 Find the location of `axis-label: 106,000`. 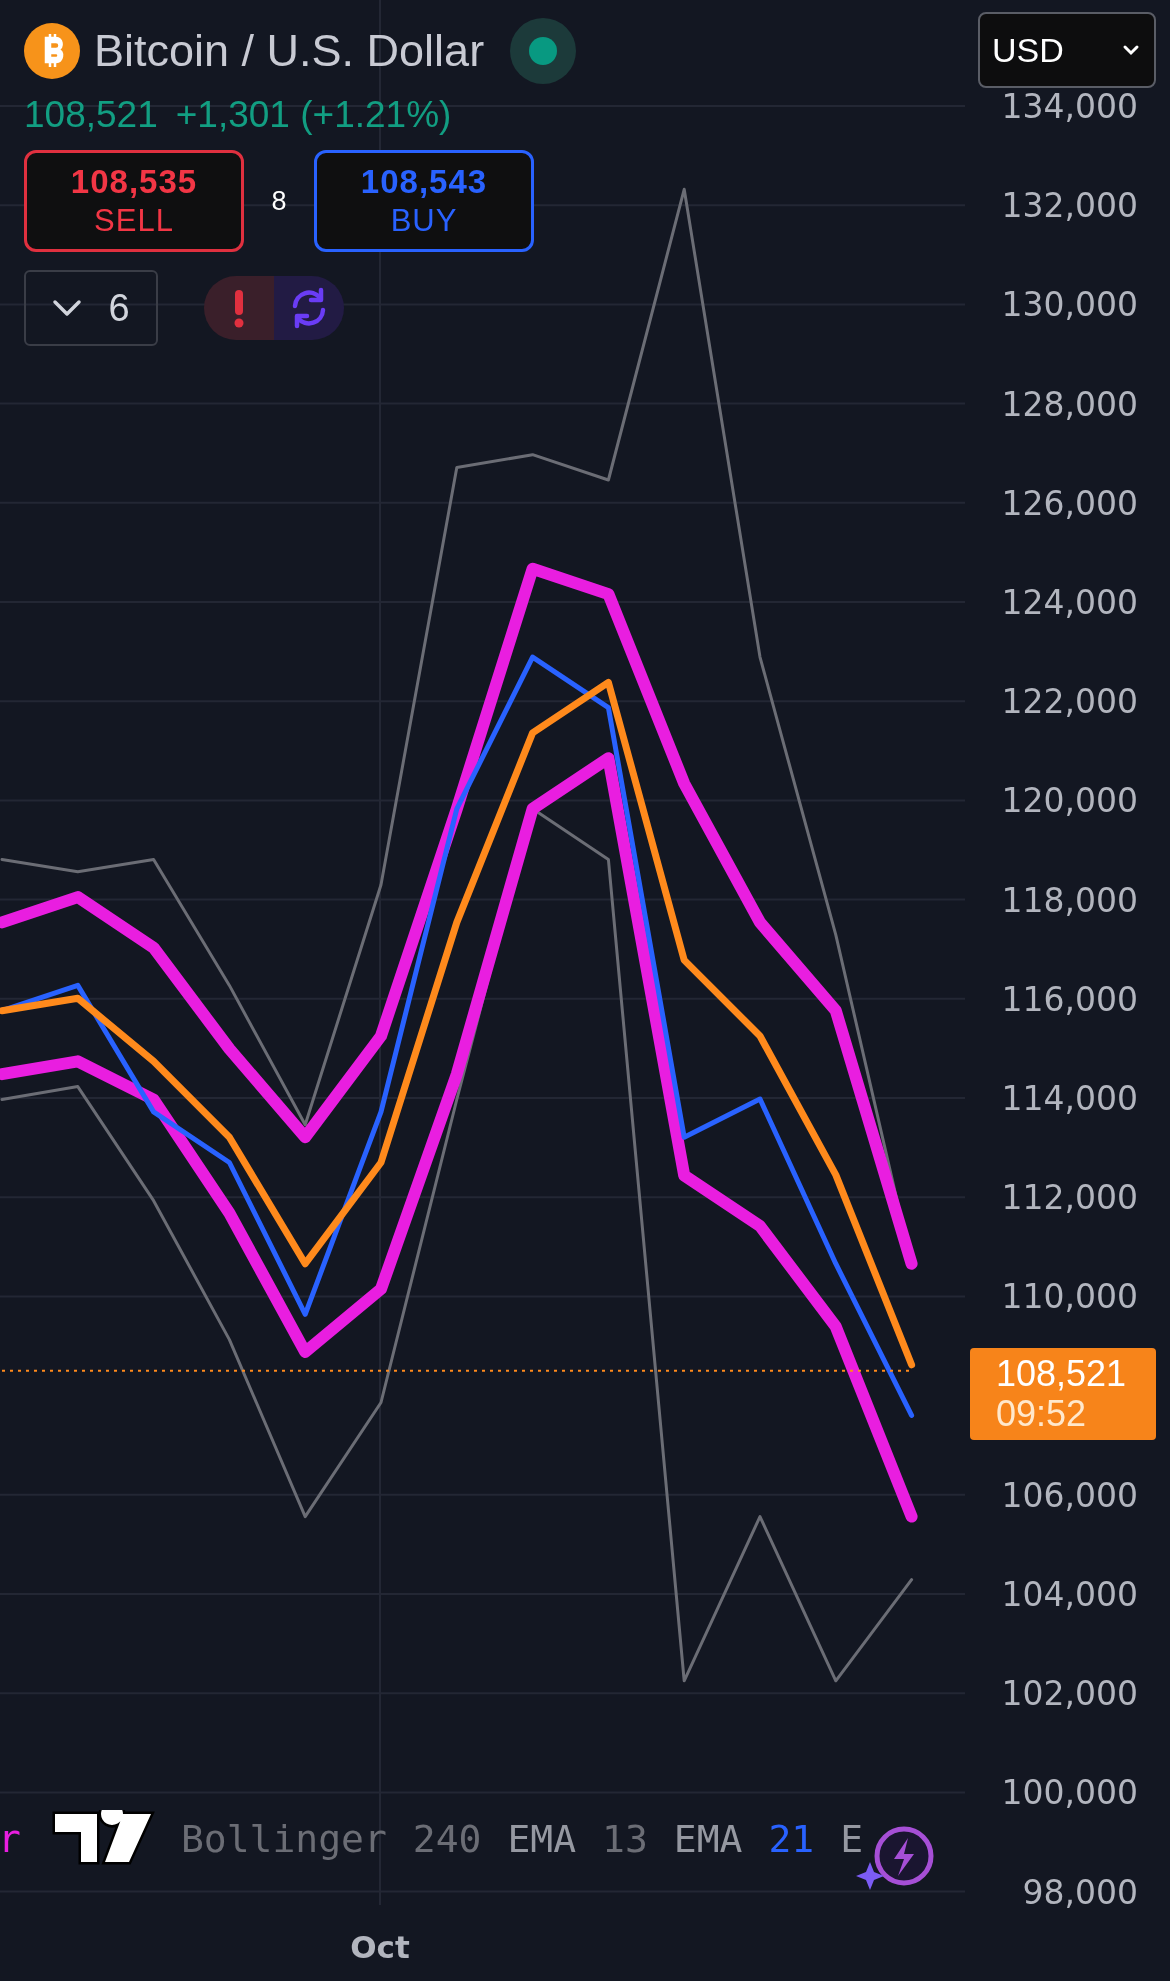

axis-label: 106,000 is located at coordinates (1069, 1495).